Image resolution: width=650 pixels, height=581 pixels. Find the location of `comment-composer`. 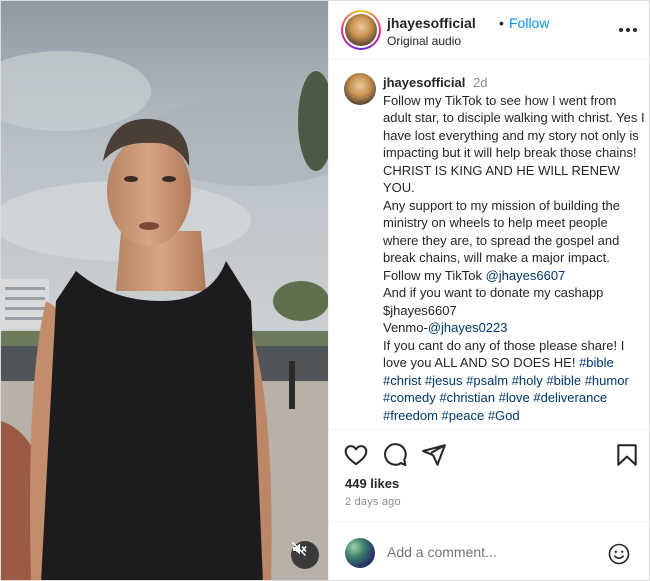

comment-composer is located at coordinates (489, 550).